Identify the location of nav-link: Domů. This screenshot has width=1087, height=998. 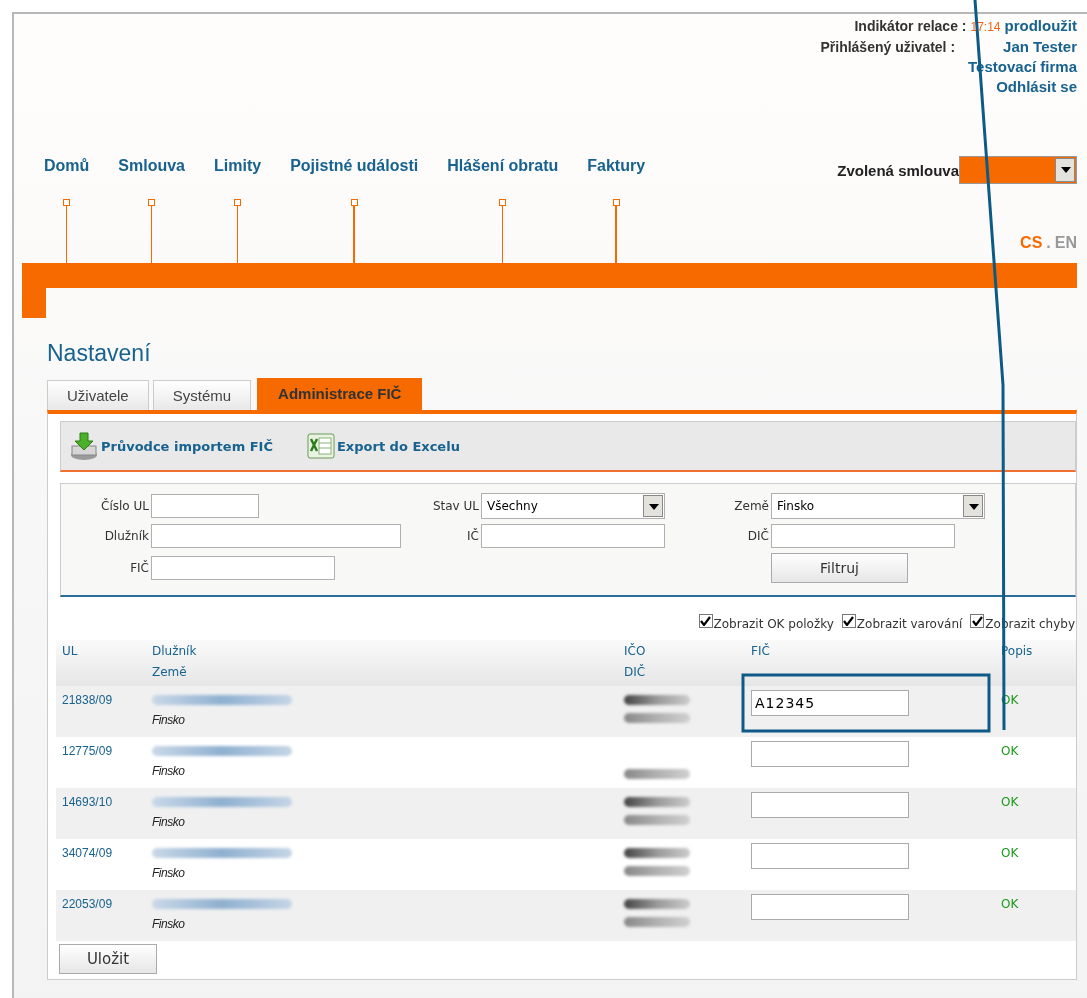
(67, 166).